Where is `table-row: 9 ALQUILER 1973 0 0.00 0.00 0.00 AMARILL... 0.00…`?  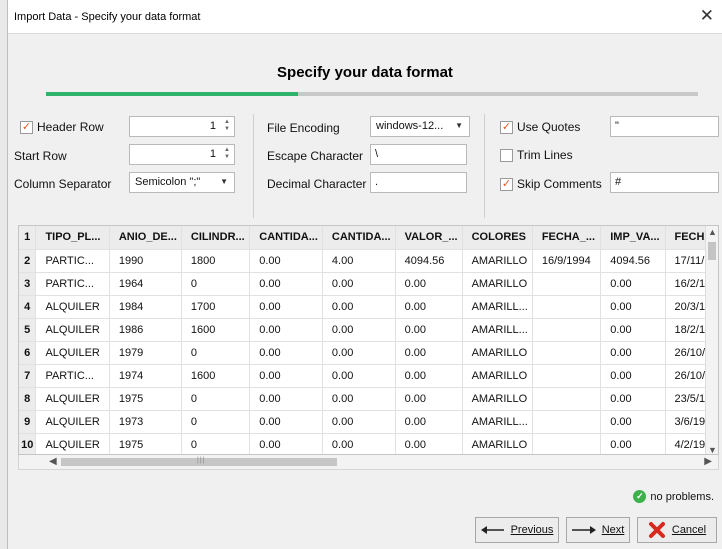
table-row: 9 ALQUILER 1973 0 0.00 0.00 0.00 AMARILL... 0.00… is located at coordinates (368, 422).